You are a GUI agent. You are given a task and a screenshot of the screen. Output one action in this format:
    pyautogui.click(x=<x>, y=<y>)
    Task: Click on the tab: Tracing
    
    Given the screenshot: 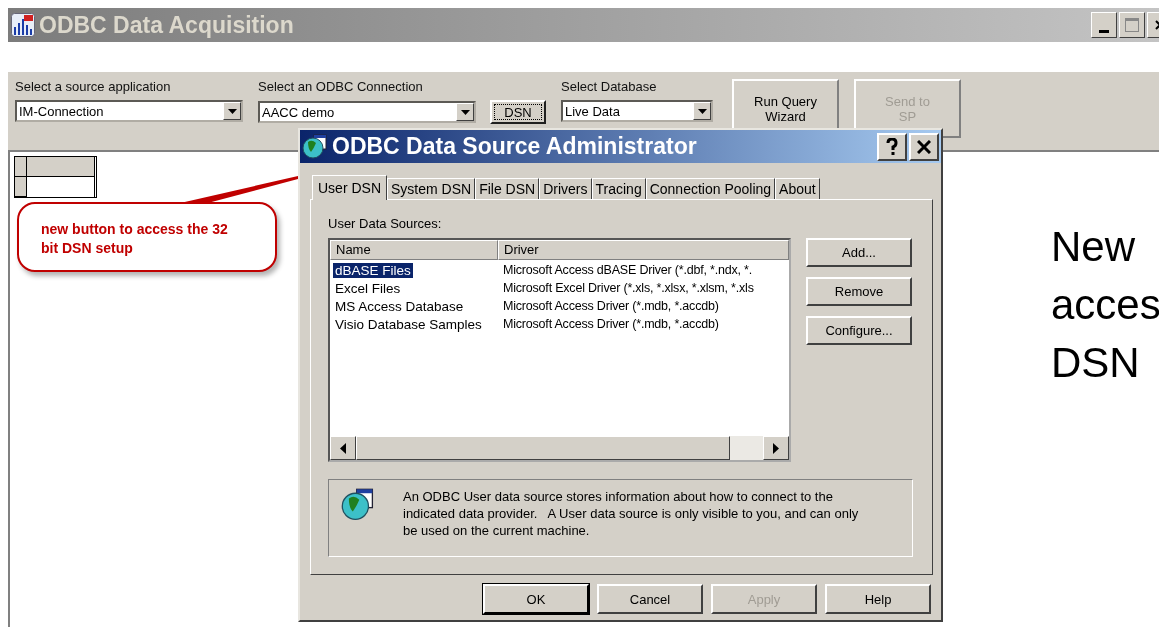 What is the action you would take?
    pyautogui.click(x=618, y=188)
    